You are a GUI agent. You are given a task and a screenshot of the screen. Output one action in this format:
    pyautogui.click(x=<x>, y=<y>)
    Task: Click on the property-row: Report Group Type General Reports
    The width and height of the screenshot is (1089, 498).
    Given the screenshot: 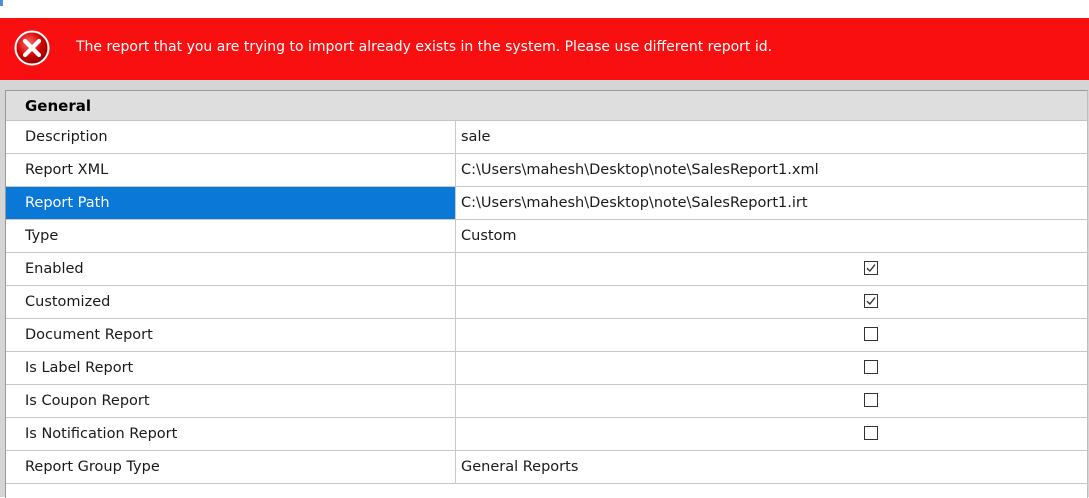 What is the action you would take?
    pyautogui.click(x=546, y=467)
    